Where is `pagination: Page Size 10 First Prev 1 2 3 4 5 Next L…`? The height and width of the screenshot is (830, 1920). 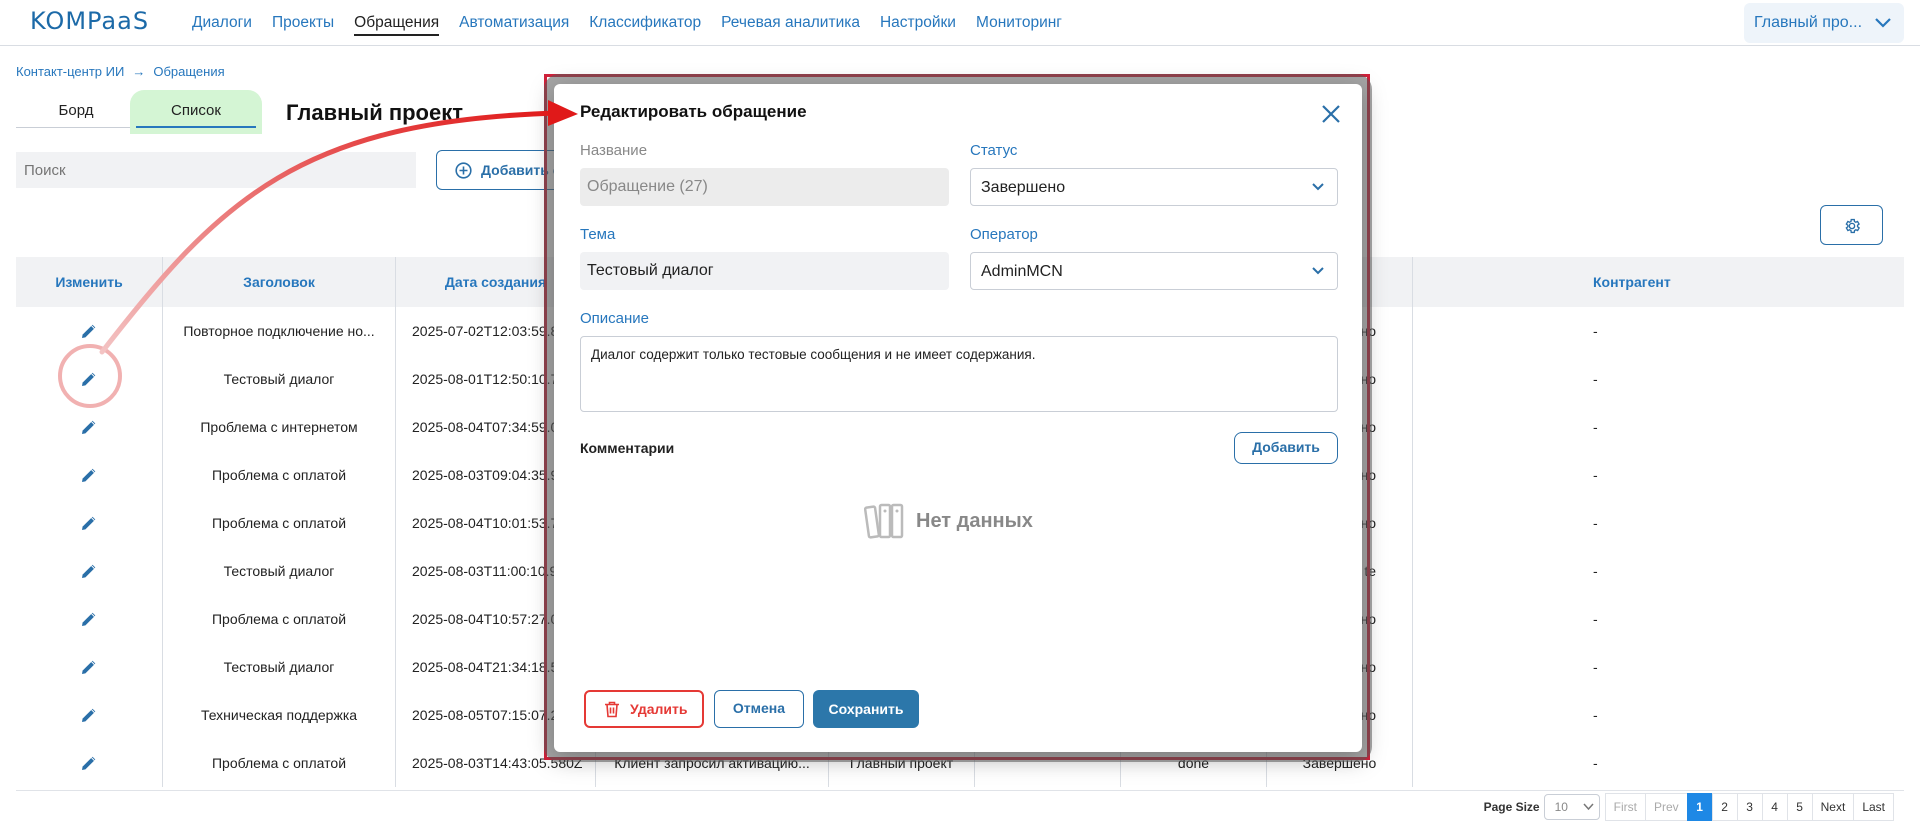 pagination: Page Size 10 First Prev 1 2 3 4 5 Next L… is located at coordinates (960, 808).